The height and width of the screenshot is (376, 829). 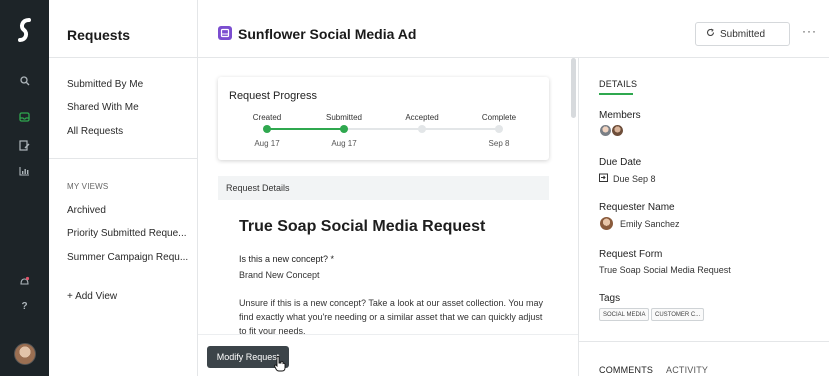 I want to click on status-button: Submitted, so click(x=742, y=34).